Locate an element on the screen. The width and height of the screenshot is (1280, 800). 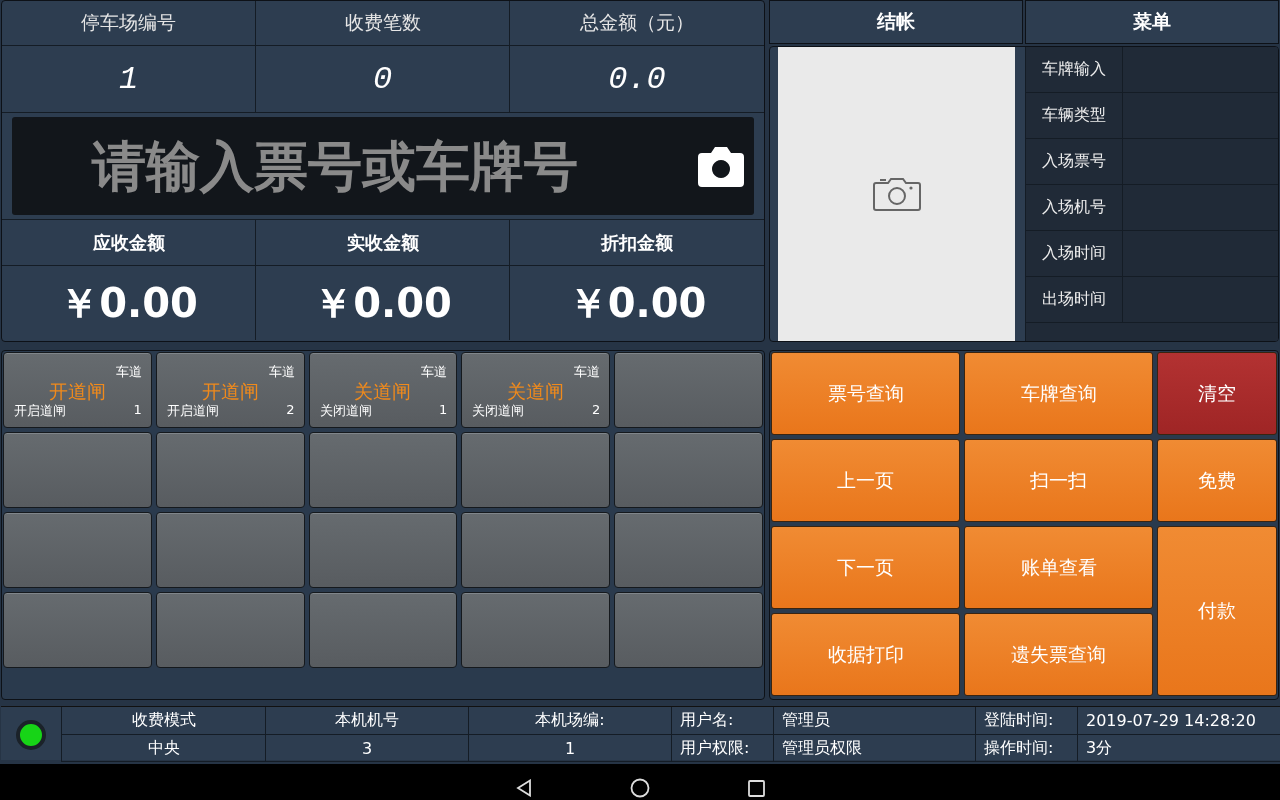
back-icon is located at coordinates (523, 788).